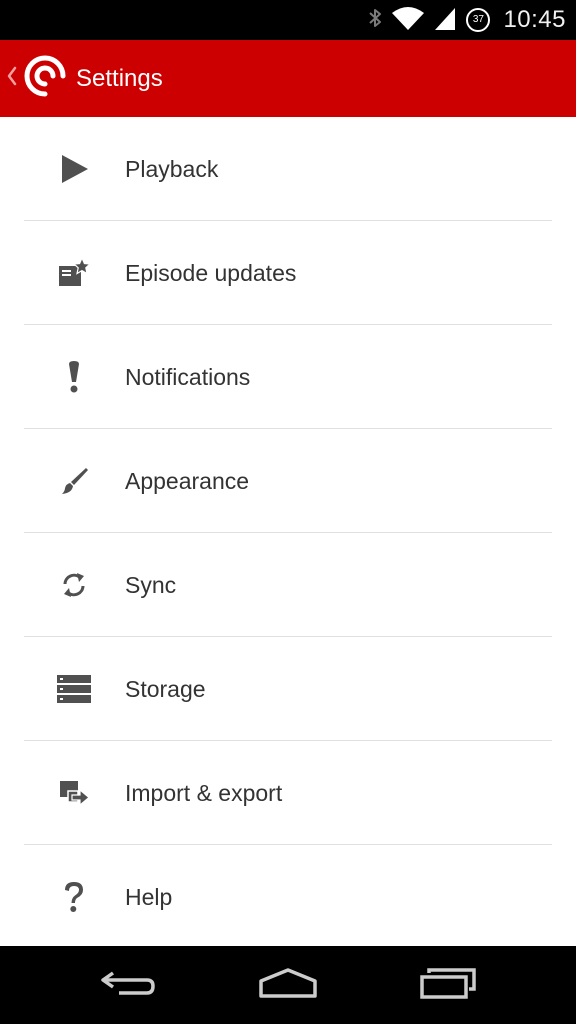  I want to click on settings-item-label: Appearance, so click(187, 480).